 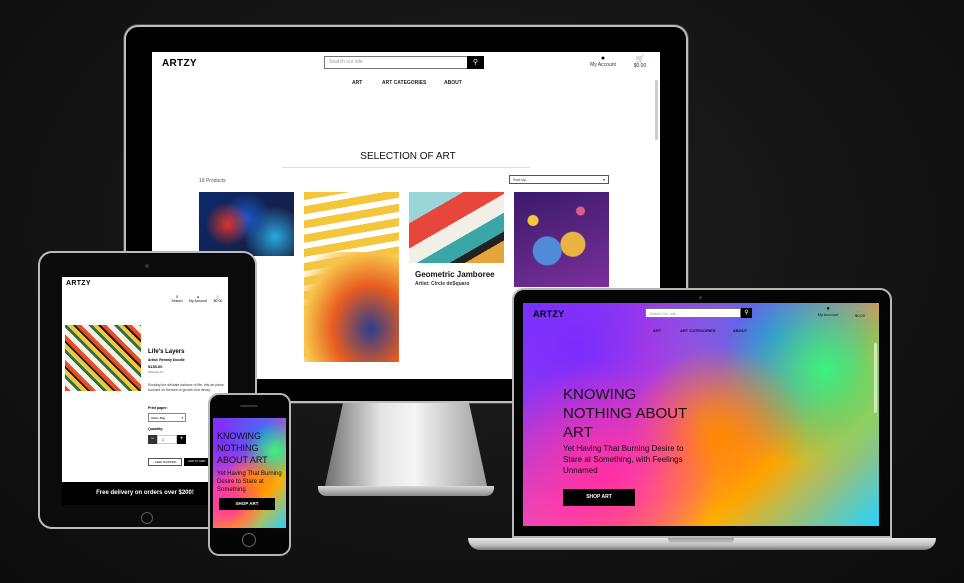 I want to click on product-artist: Artist: Circle deSquaro, so click(x=442, y=284).